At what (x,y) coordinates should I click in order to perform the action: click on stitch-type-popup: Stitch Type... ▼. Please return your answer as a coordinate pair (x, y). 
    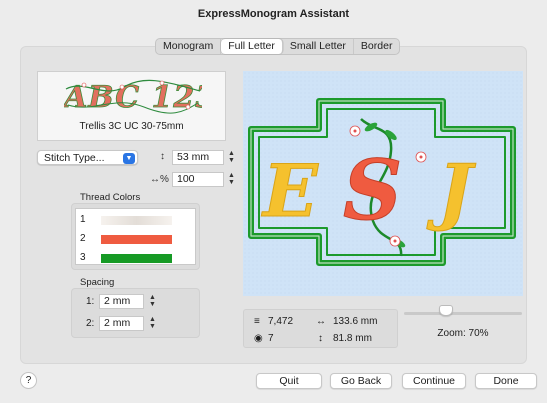
    Looking at the image, I should click on (87, 157).